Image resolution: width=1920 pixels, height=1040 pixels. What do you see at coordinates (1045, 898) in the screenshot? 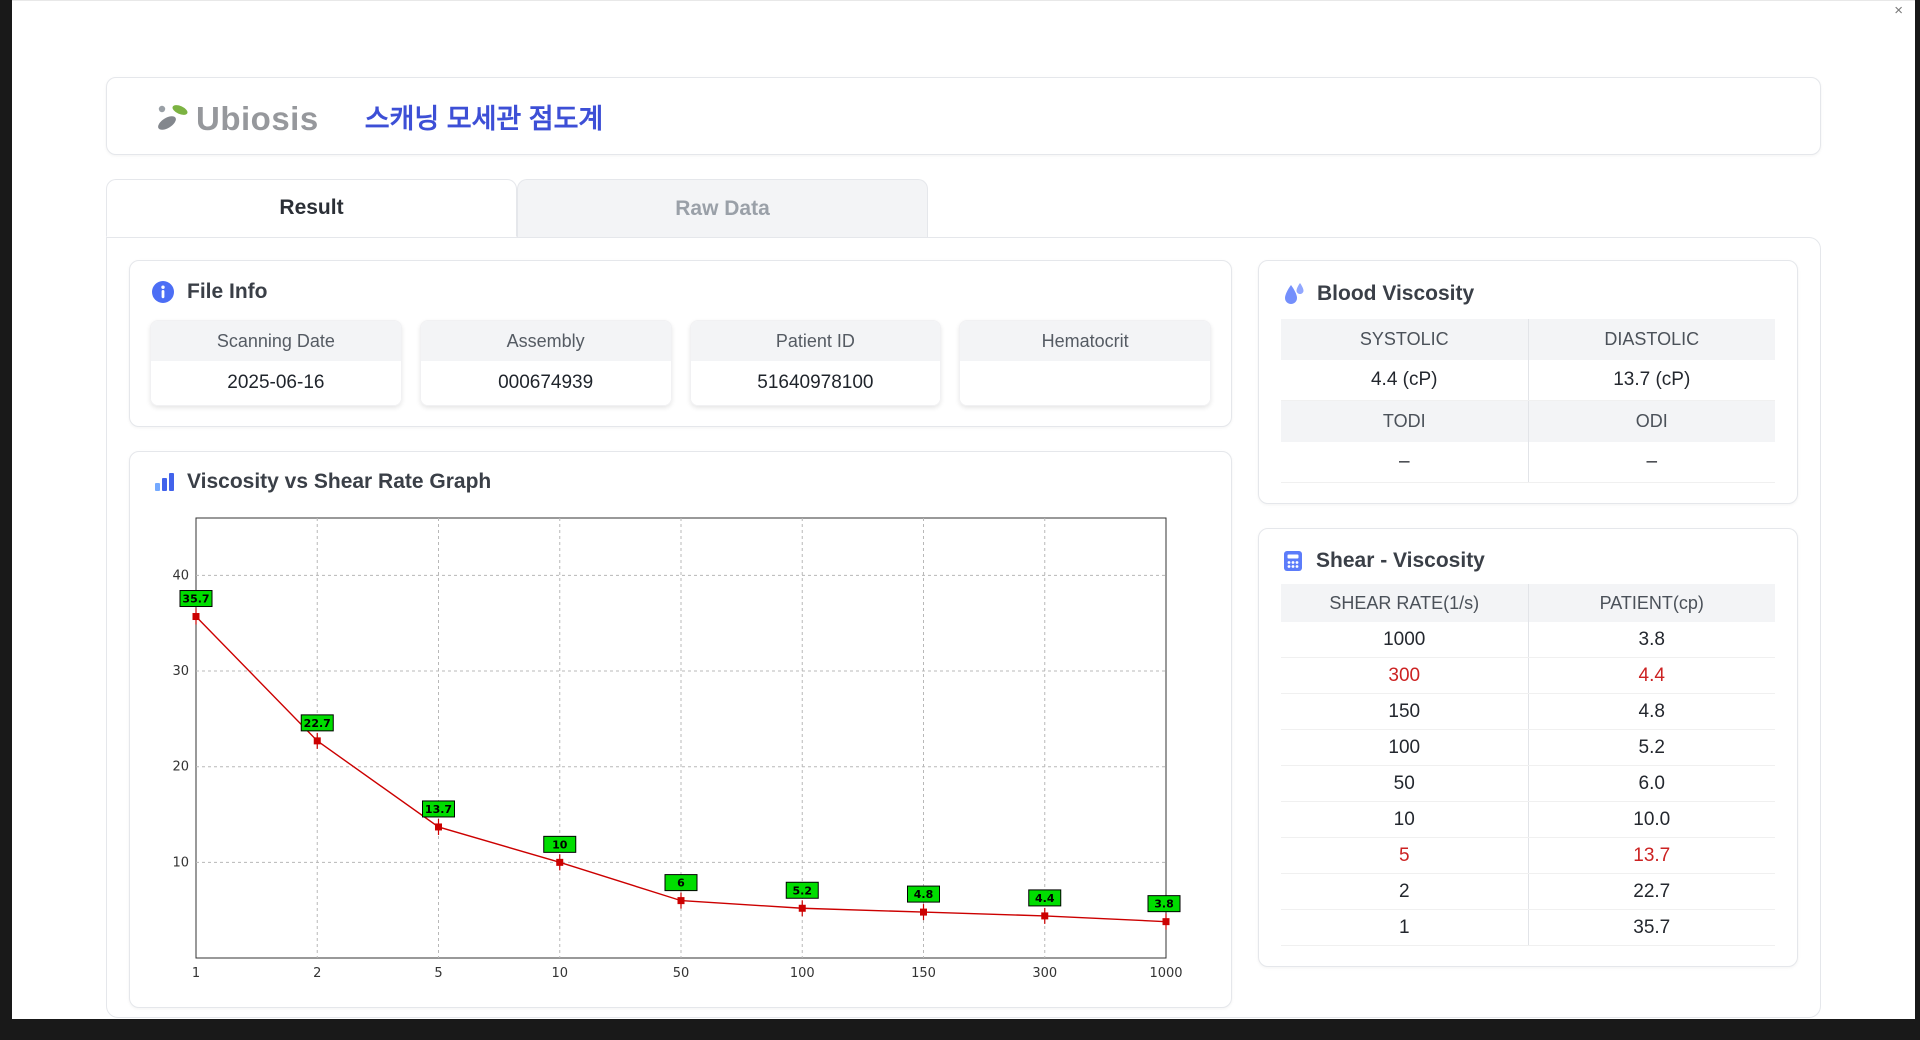
I see `svg-text: 4.4` at bounding box center [1045, 898].